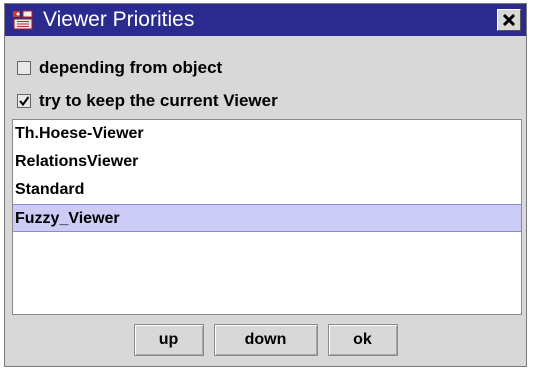  I want to click on checkmark-icon, so click(24, 101).